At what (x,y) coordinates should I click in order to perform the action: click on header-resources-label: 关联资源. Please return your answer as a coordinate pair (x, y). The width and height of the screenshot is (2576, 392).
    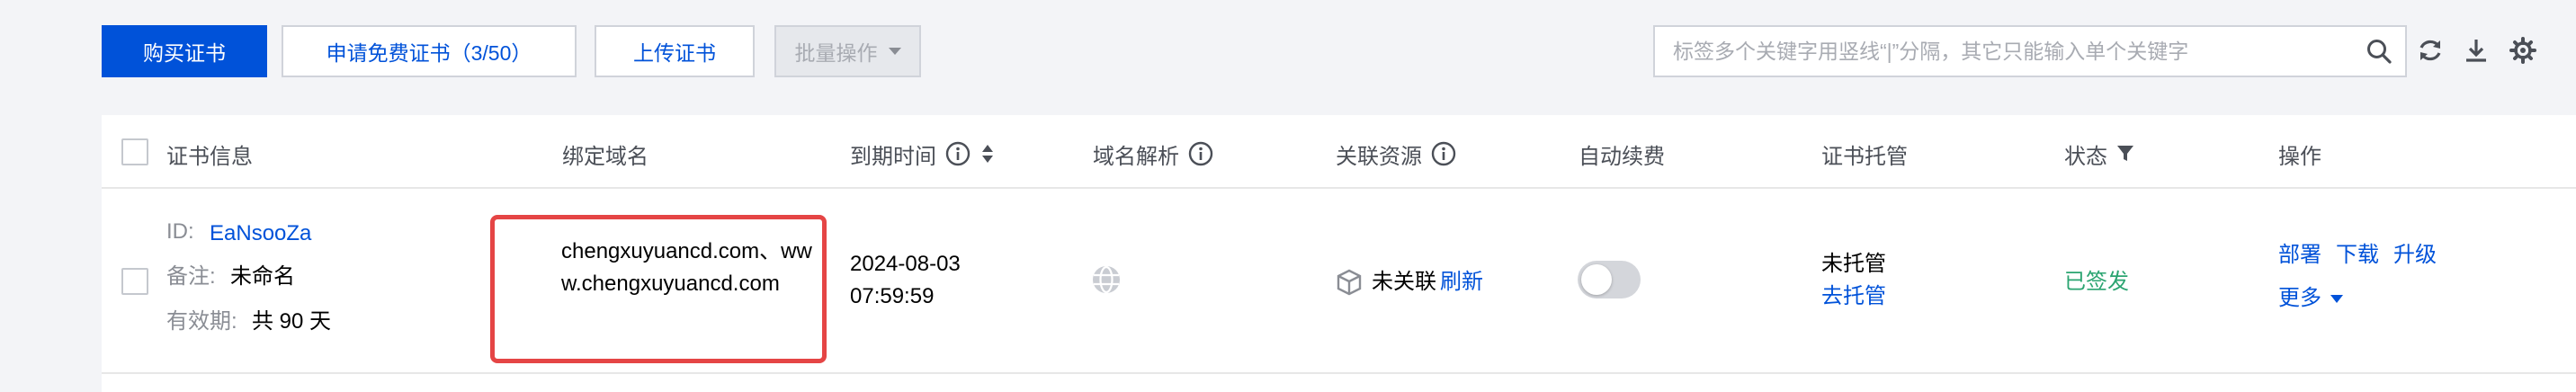
    Looking at the image, I should click on (1379, 157).